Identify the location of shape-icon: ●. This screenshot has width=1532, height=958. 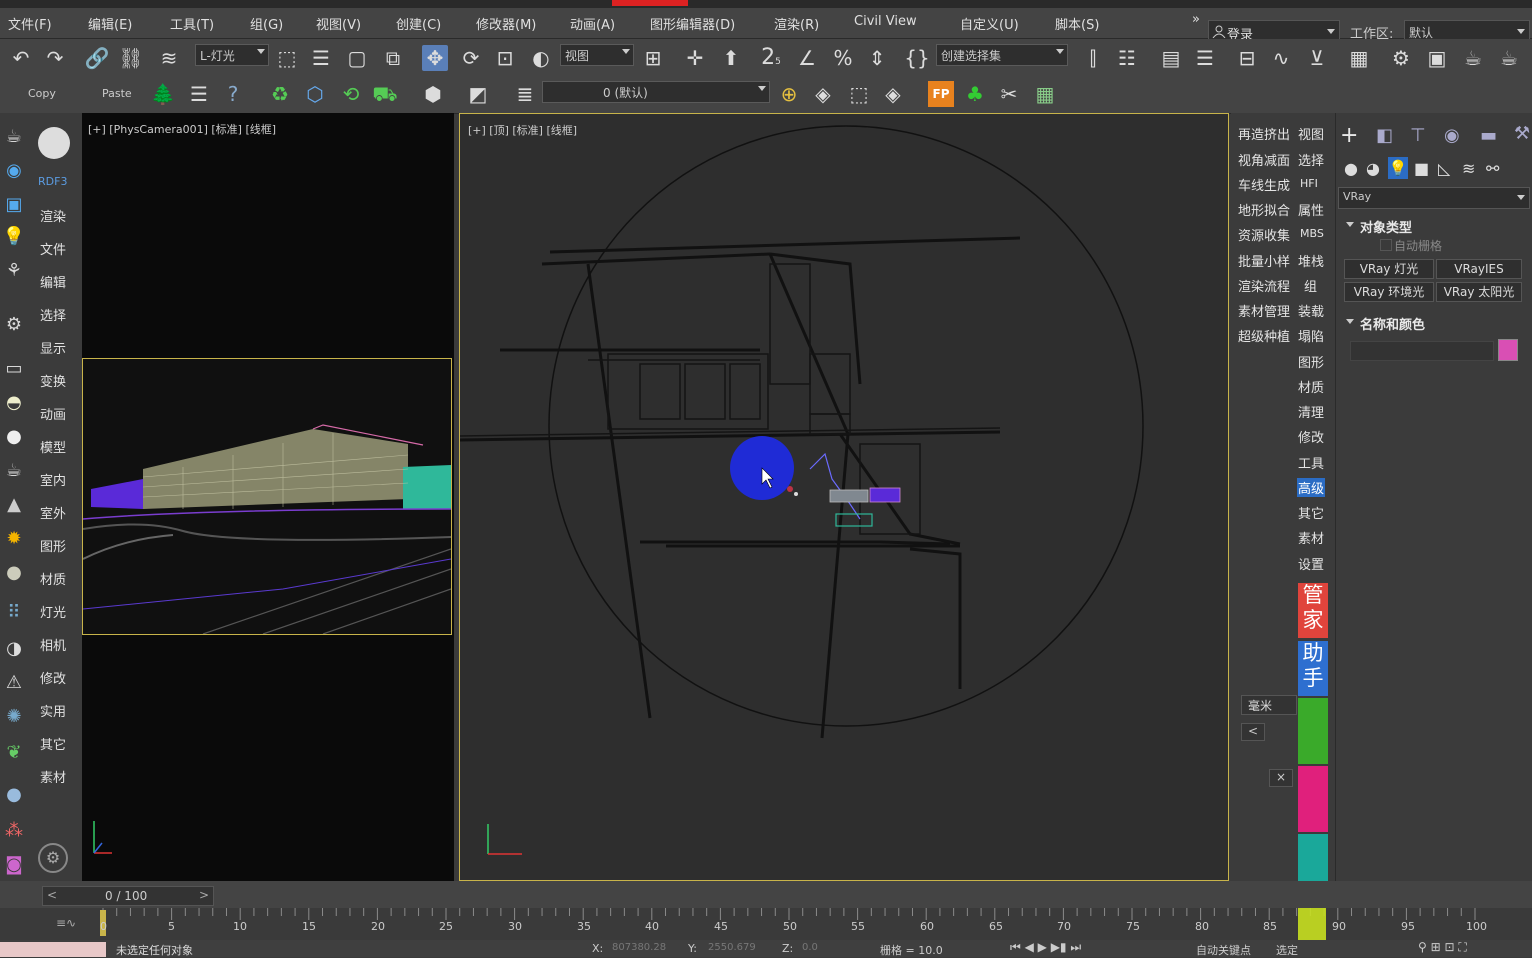
(14, 573).